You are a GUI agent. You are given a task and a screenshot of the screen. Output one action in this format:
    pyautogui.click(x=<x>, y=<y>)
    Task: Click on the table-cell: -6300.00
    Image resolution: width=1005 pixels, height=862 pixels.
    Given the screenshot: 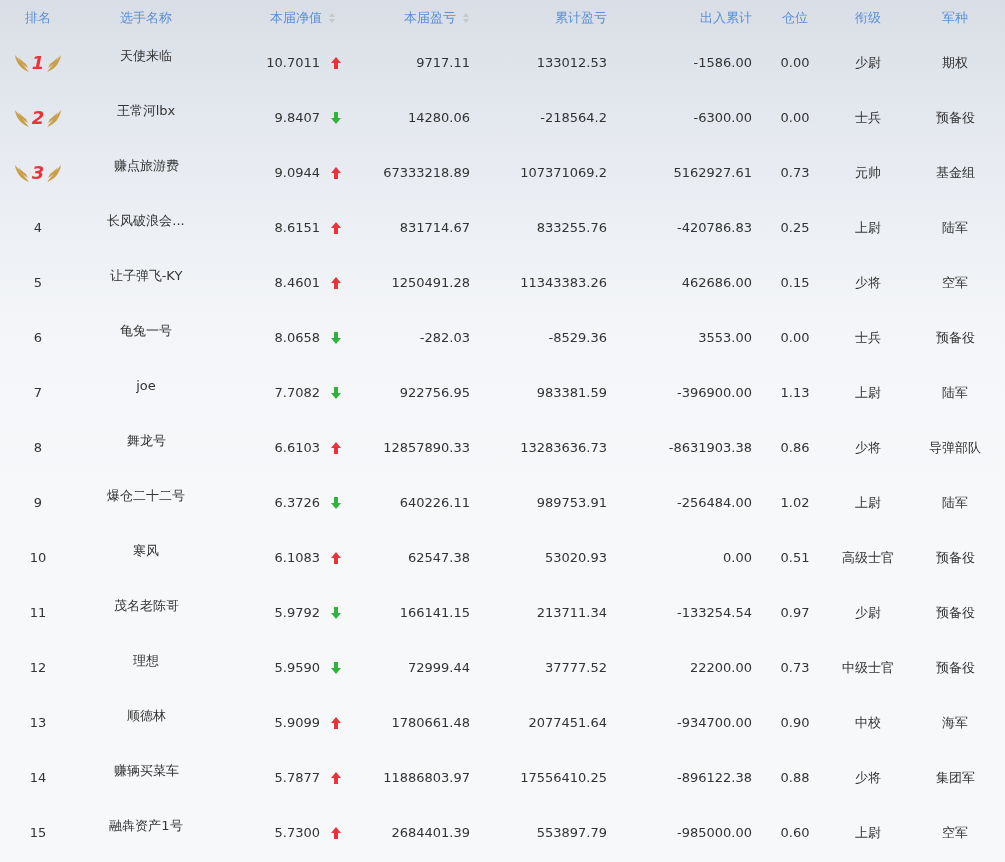 What is the action you would take?
    pyautogui.click(x=722, y=117)
    